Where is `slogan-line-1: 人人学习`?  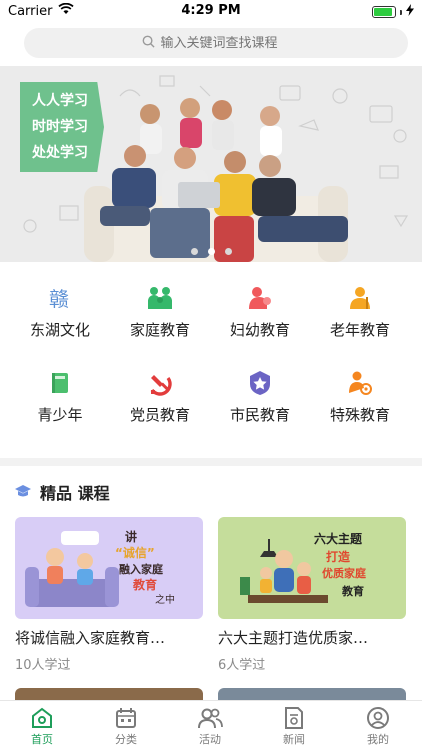 slogan-line-1: 人人学习 is located at coordinates (60, 101).